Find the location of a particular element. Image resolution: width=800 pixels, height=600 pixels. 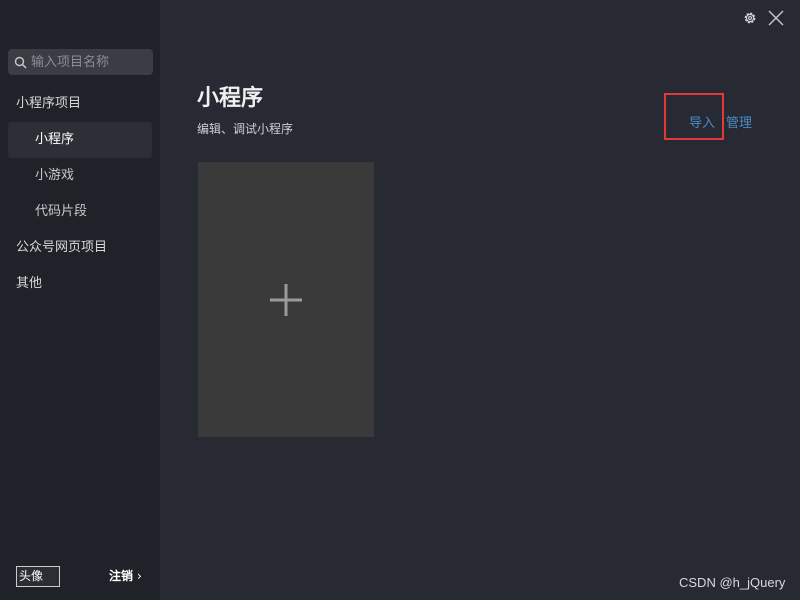

logout-label: 注销 is located at coordinates (121, 576).